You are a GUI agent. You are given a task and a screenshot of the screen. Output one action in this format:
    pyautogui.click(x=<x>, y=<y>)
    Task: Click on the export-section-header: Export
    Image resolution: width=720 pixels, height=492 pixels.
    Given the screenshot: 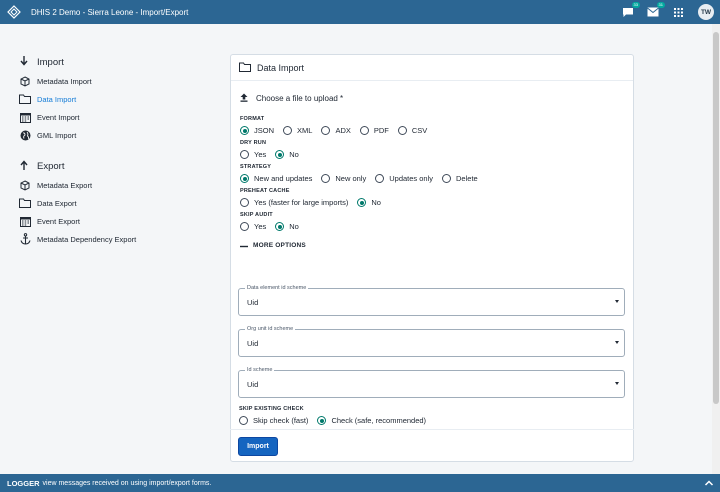 What is the action you would take?
    pyautogui.click(x=118, y=166)
    